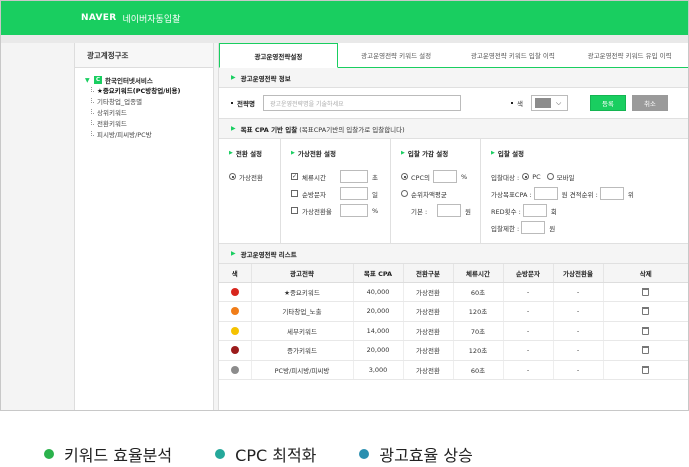 The height and width of the screenshot is (467, 689). Describe the element at coordinates (445, 176) in the screenshot. I see `cpc-percent-input` at that location.